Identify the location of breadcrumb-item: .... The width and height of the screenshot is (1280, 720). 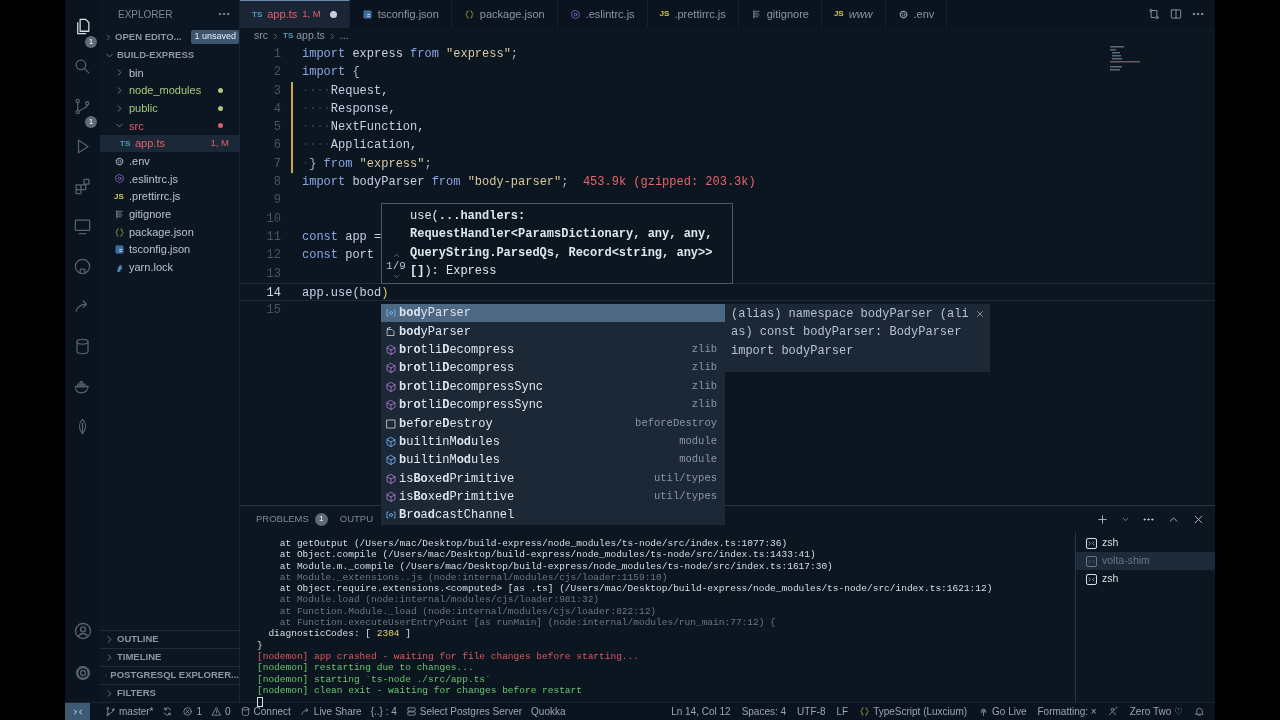
(344, 36).